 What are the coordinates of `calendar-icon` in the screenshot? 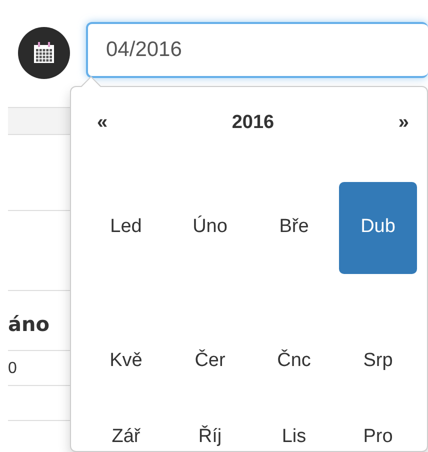 It's located at (44, 53).